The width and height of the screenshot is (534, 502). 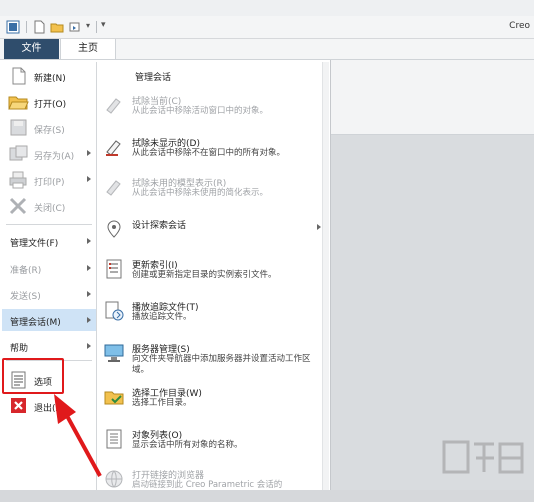 I want to click on section-prepare-label: 准备(R), so click(x=26, y=271).